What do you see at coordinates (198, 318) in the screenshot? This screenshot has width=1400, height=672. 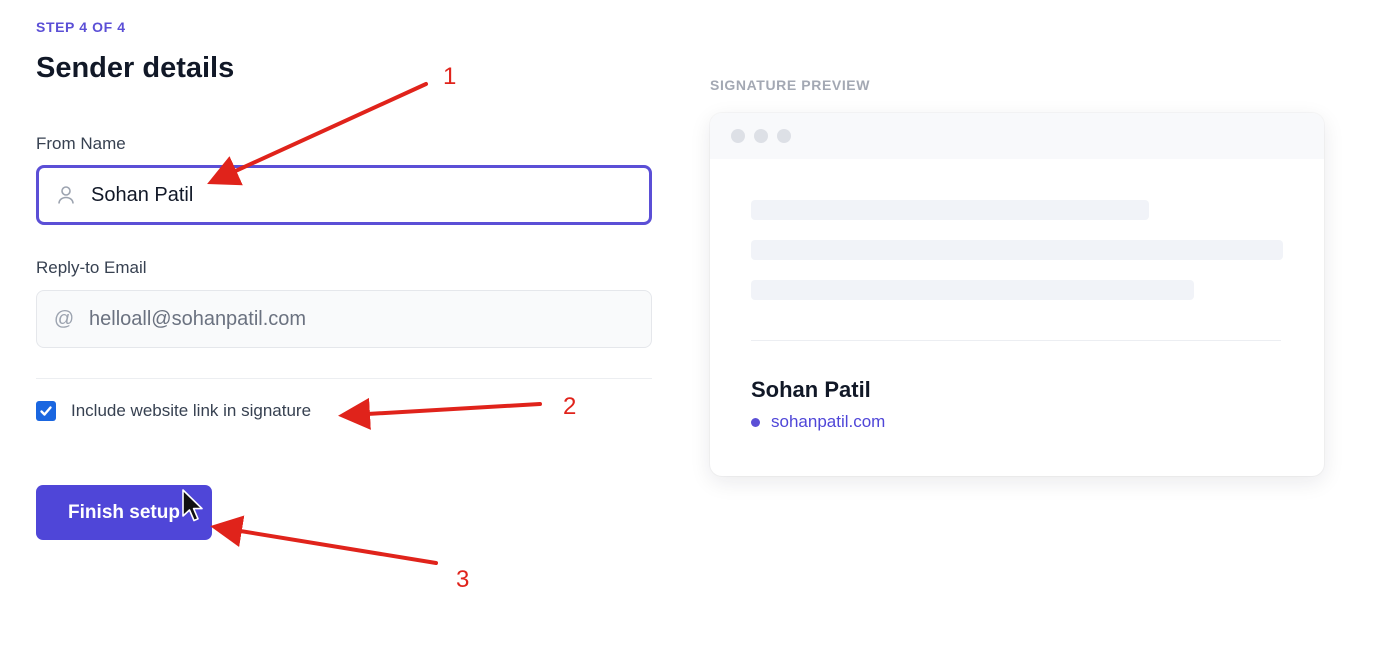 I see `reply-to-email-value: helloall@sohanpatil.com` at bounding box center [198, 318].